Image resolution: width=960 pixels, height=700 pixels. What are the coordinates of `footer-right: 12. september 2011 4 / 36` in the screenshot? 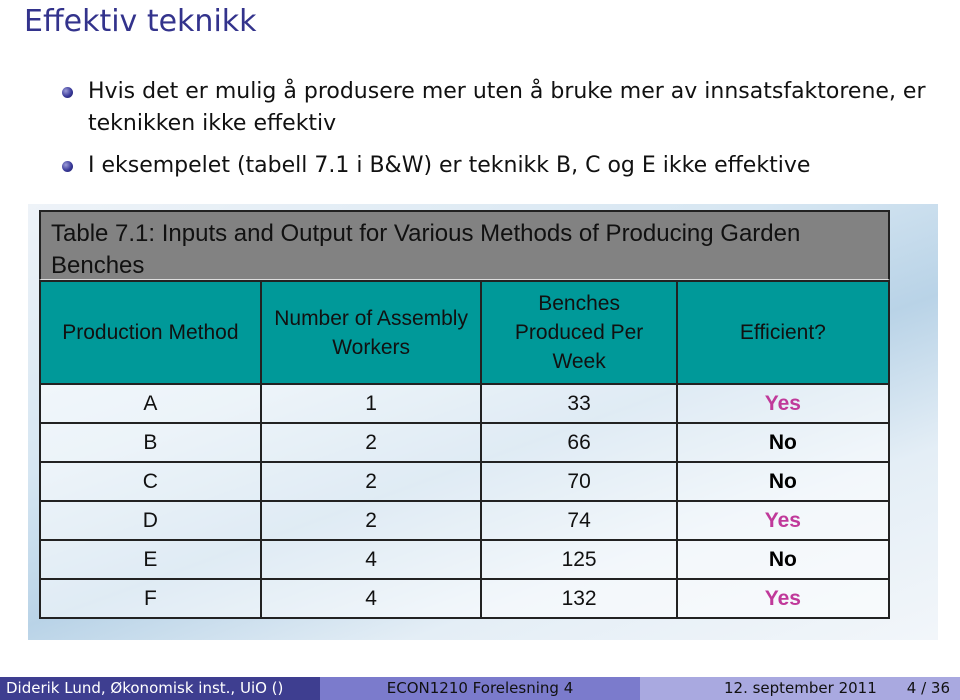 It's located at (800, 688).